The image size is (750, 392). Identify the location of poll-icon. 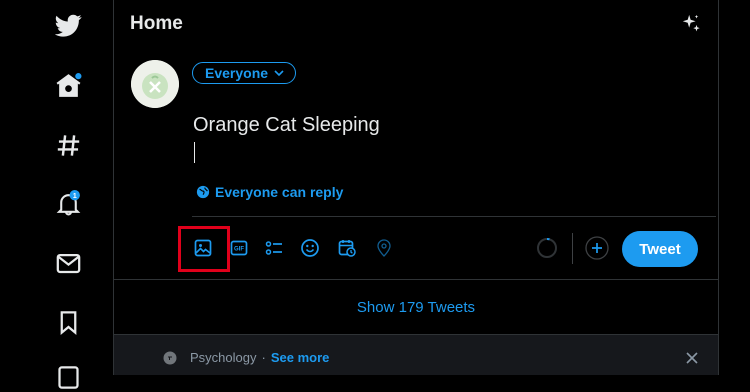
(274, 248).